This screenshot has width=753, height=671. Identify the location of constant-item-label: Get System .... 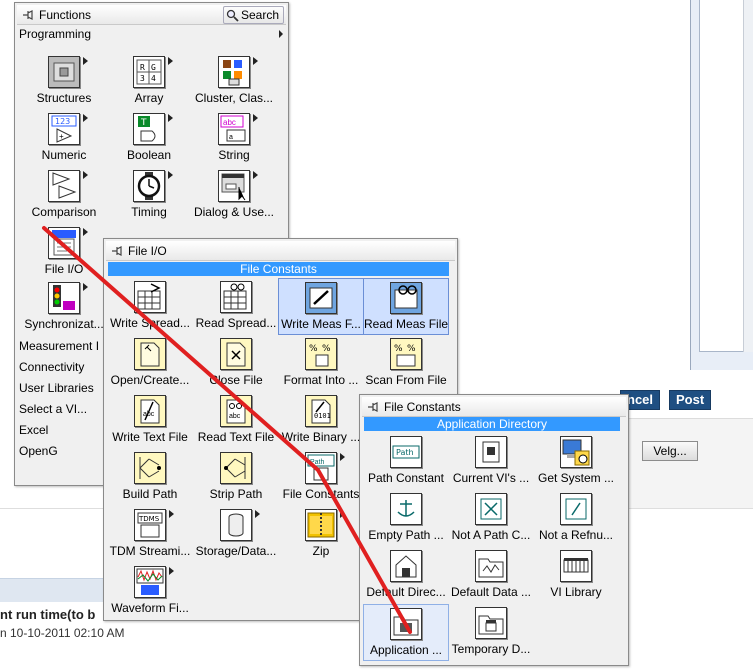
(576, 478).